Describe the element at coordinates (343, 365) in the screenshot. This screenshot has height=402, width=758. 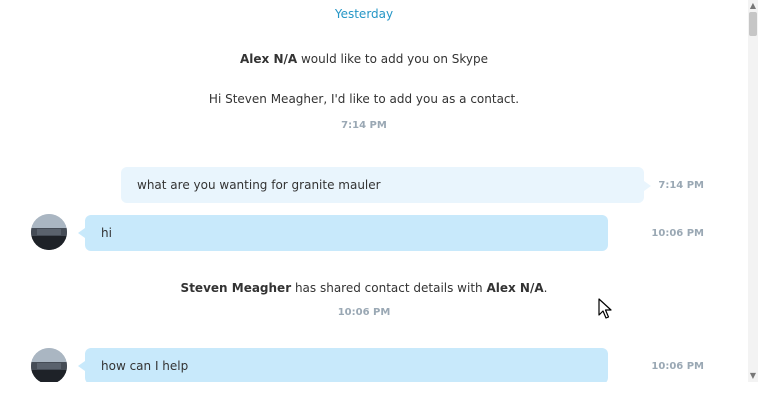
I see `incoming-message-bubble: how can I help` at that location.